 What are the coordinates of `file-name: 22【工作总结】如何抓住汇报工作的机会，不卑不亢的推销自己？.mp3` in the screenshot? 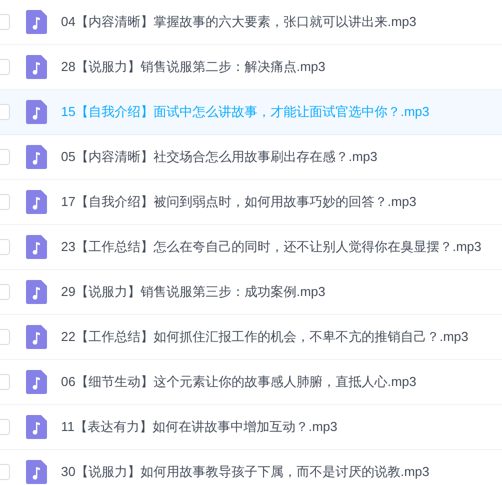 It's located at (264, 337).